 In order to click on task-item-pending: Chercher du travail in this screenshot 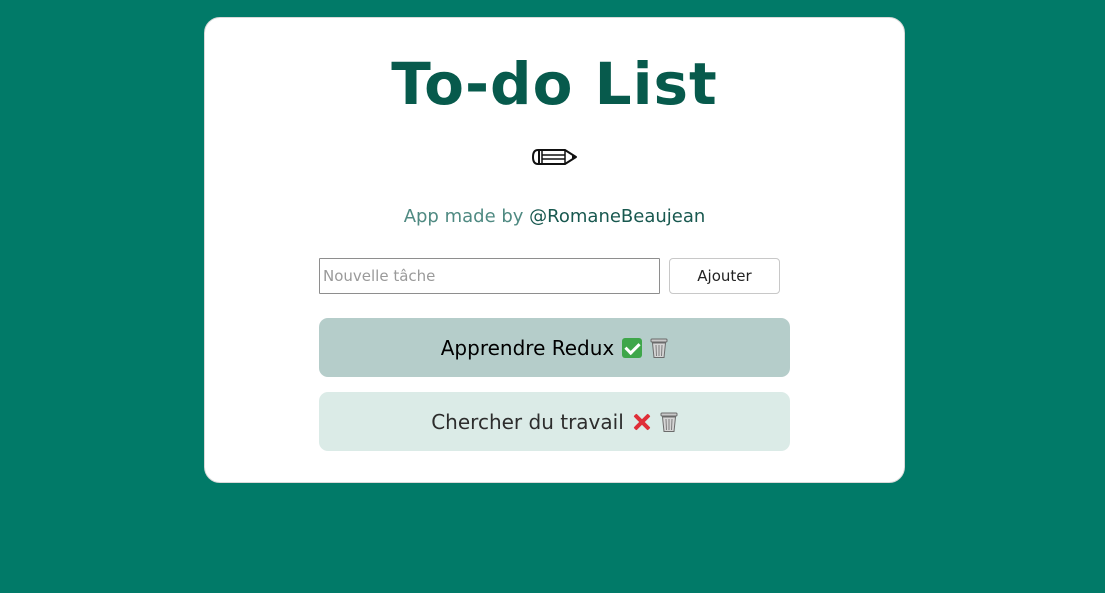, I will do `click(554, 421)`.